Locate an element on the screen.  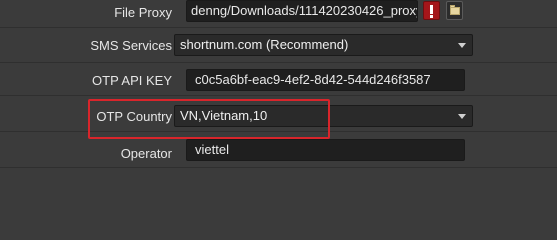
row-sms-services: SMS Services shortnum.com (Recommend) is located at coordinates (278, 46).